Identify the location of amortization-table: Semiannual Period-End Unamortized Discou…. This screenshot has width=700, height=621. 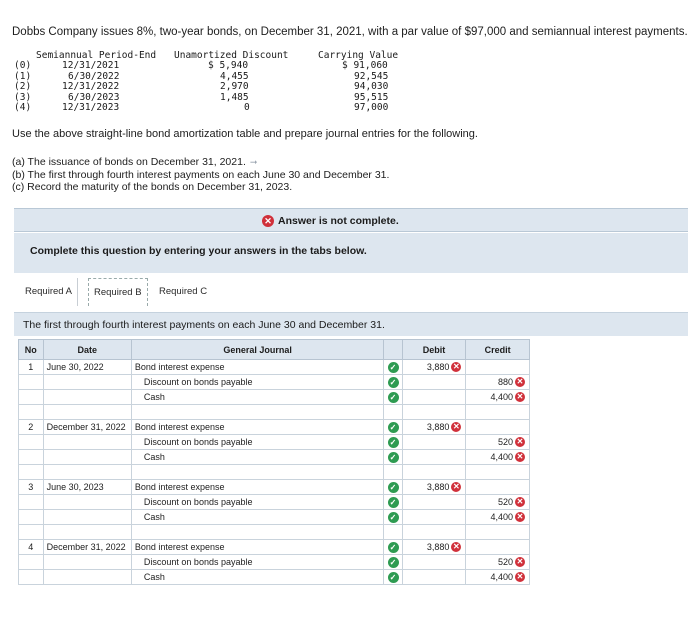
(214, 83).